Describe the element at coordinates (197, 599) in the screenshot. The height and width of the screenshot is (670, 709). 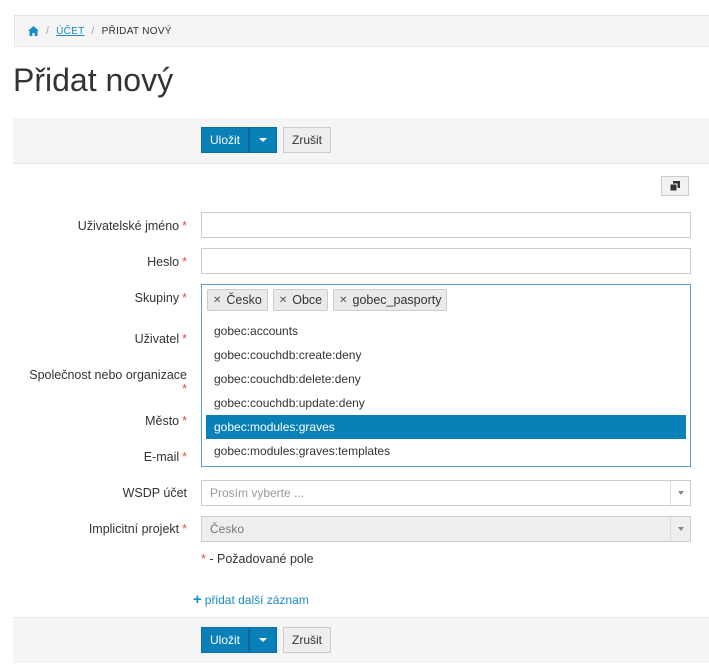
I see `plus-icon: +` at that location.